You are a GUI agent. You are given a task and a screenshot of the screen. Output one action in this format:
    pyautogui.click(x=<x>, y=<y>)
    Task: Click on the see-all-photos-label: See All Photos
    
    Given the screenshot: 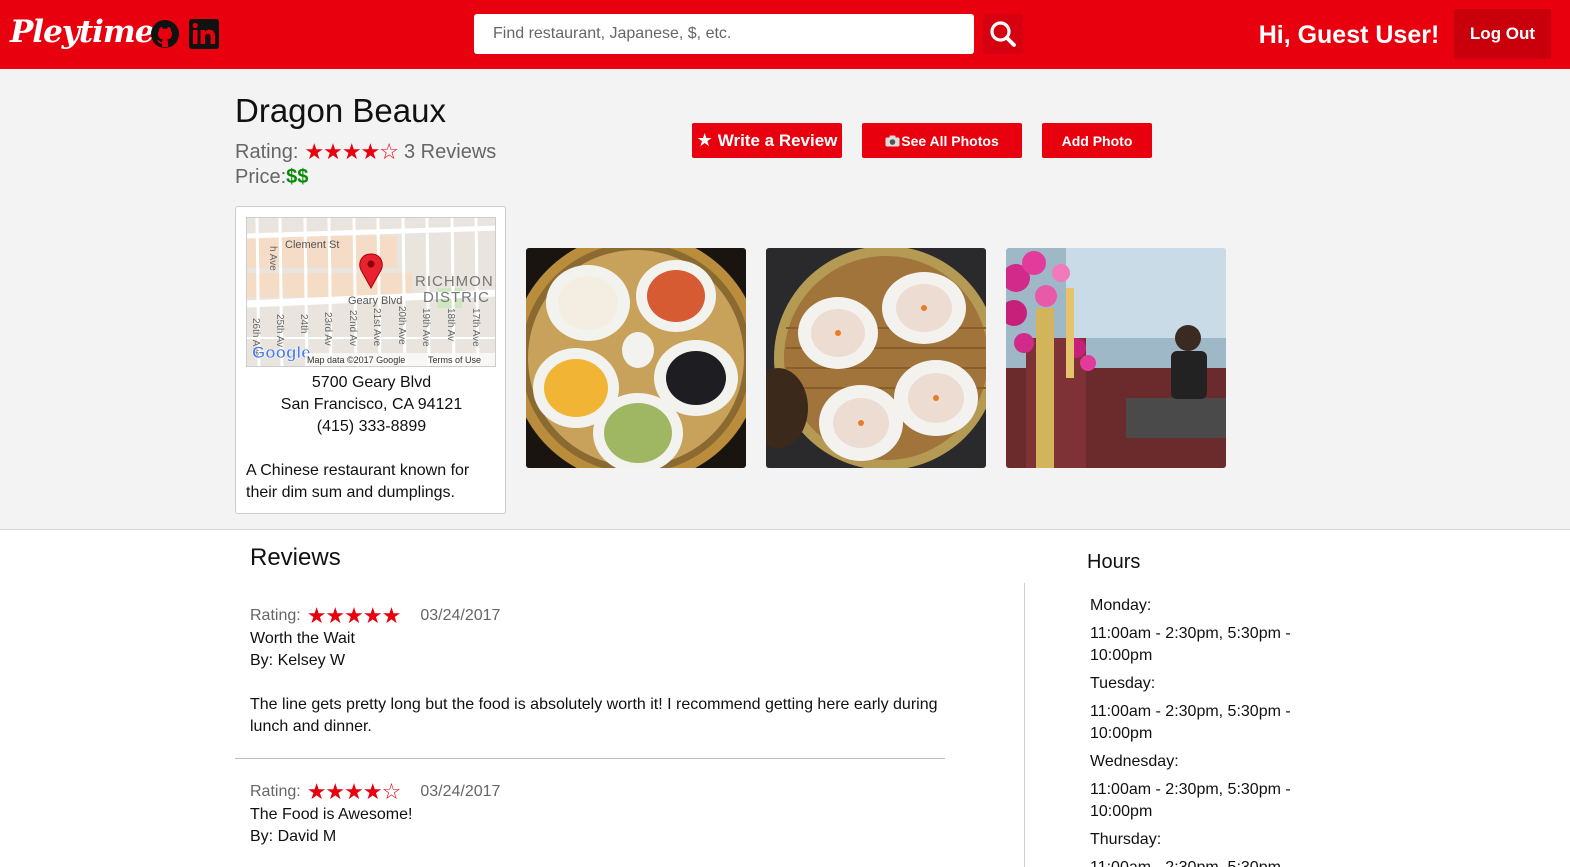 What is the action you would take?
    pyautogui.click(x=950, y=140)
    